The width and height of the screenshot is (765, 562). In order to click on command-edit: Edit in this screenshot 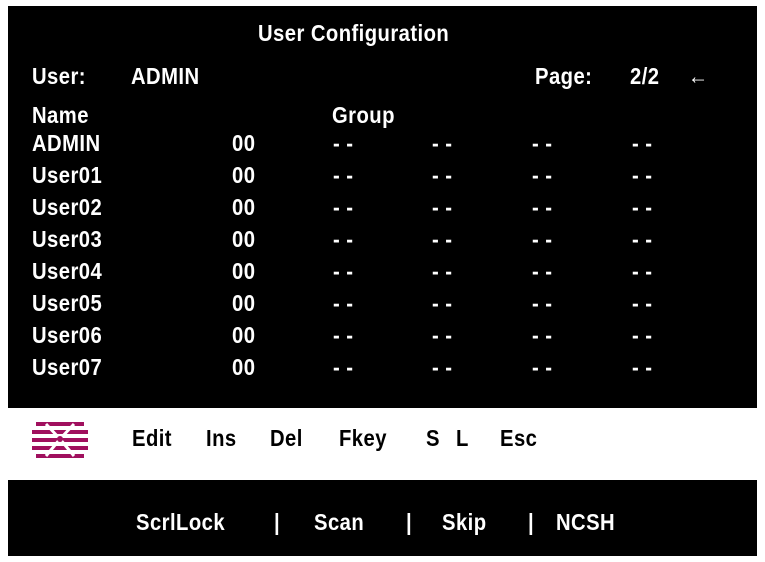, I will do `click(152, 438)`.